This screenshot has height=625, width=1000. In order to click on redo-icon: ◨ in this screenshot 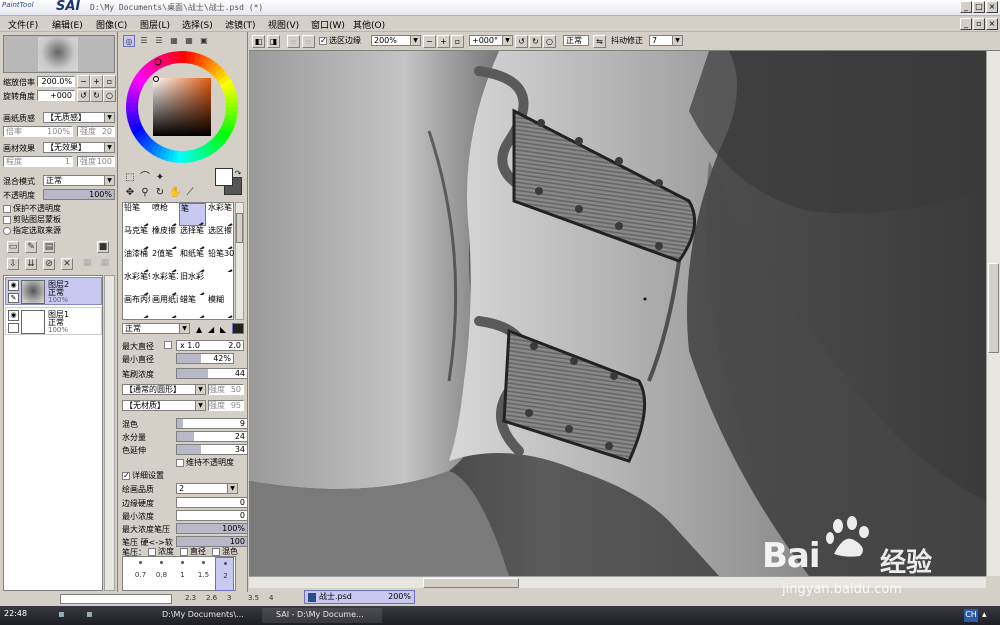, I will do `click(273, 41)`.